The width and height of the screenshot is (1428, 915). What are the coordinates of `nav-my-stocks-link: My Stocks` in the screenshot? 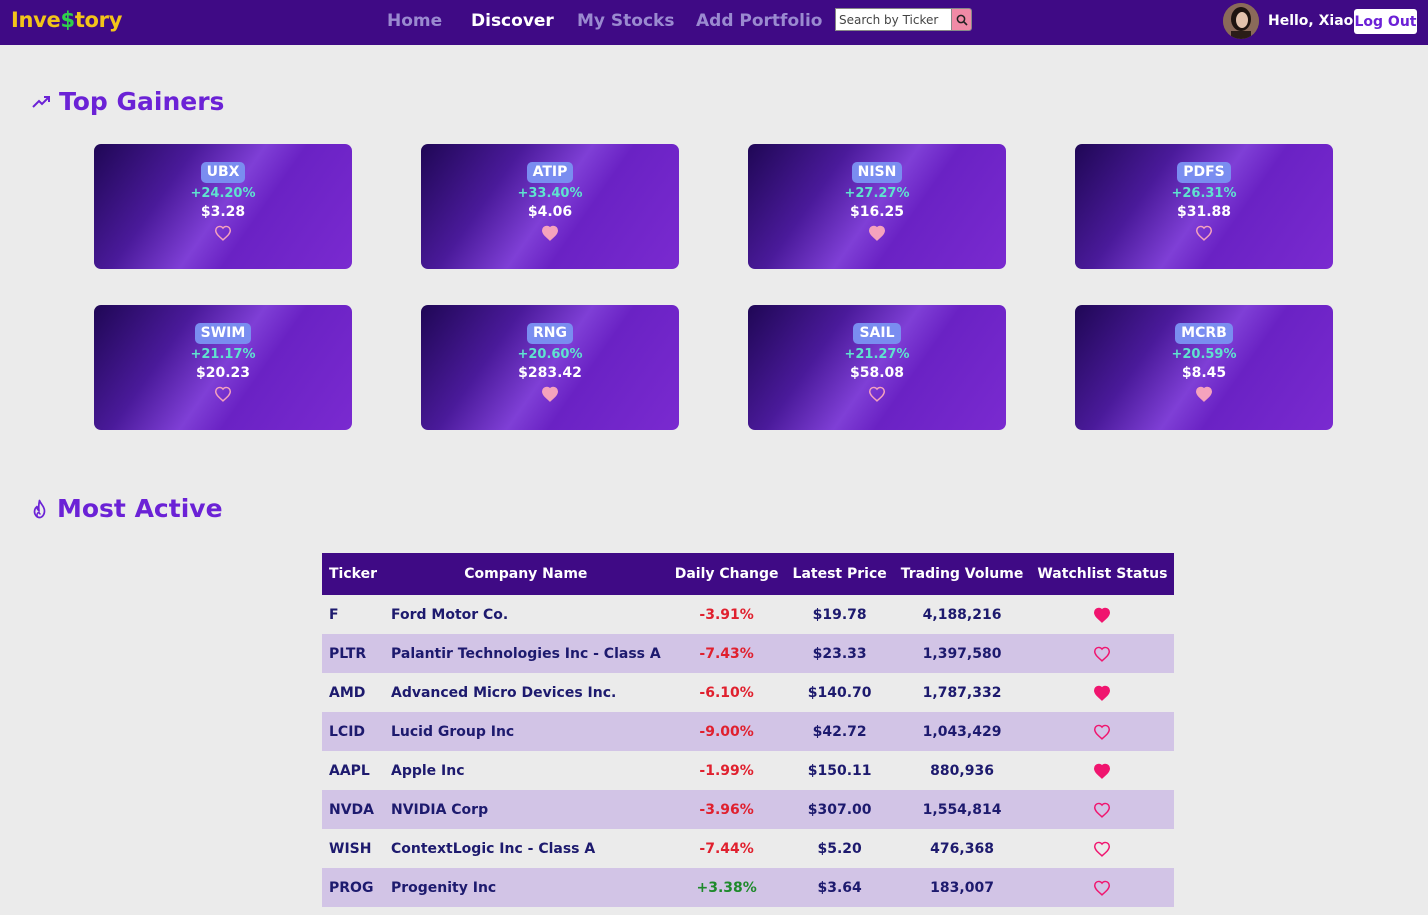 It's located at (625, 21).